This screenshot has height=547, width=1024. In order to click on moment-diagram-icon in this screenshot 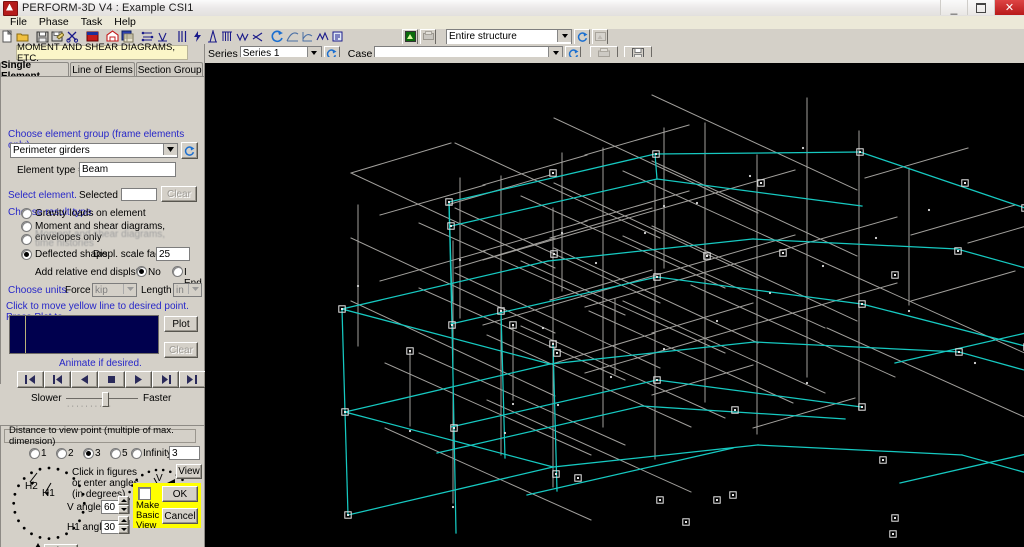, I will do `click(307, 37)`.